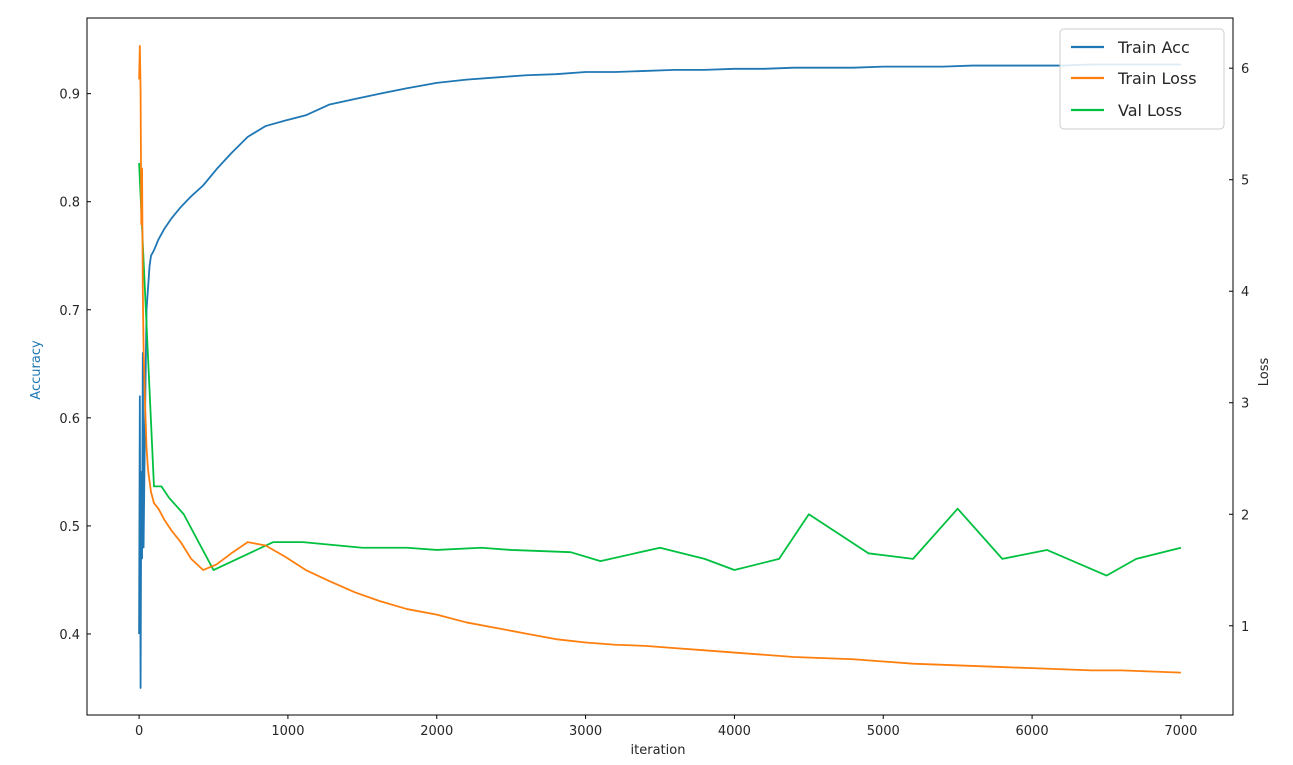  I want to click on y-left-tick-label: 0.6, so click(69, 419).